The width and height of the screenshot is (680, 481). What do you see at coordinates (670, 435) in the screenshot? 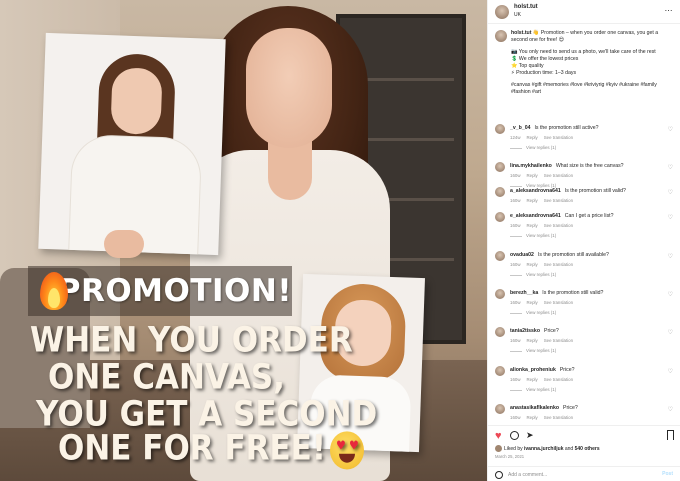
I see `bookmark-icon` at bounding box center [670, 435].